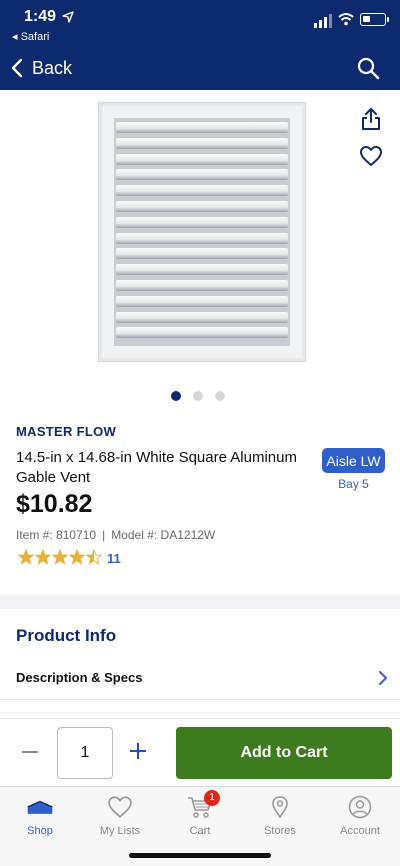 Image resolution: width=400 pixels, height=866 pixels. Describe the element at coordinates (371, 156) in the screenshot. I see `favorite-heart-icon` at that location.